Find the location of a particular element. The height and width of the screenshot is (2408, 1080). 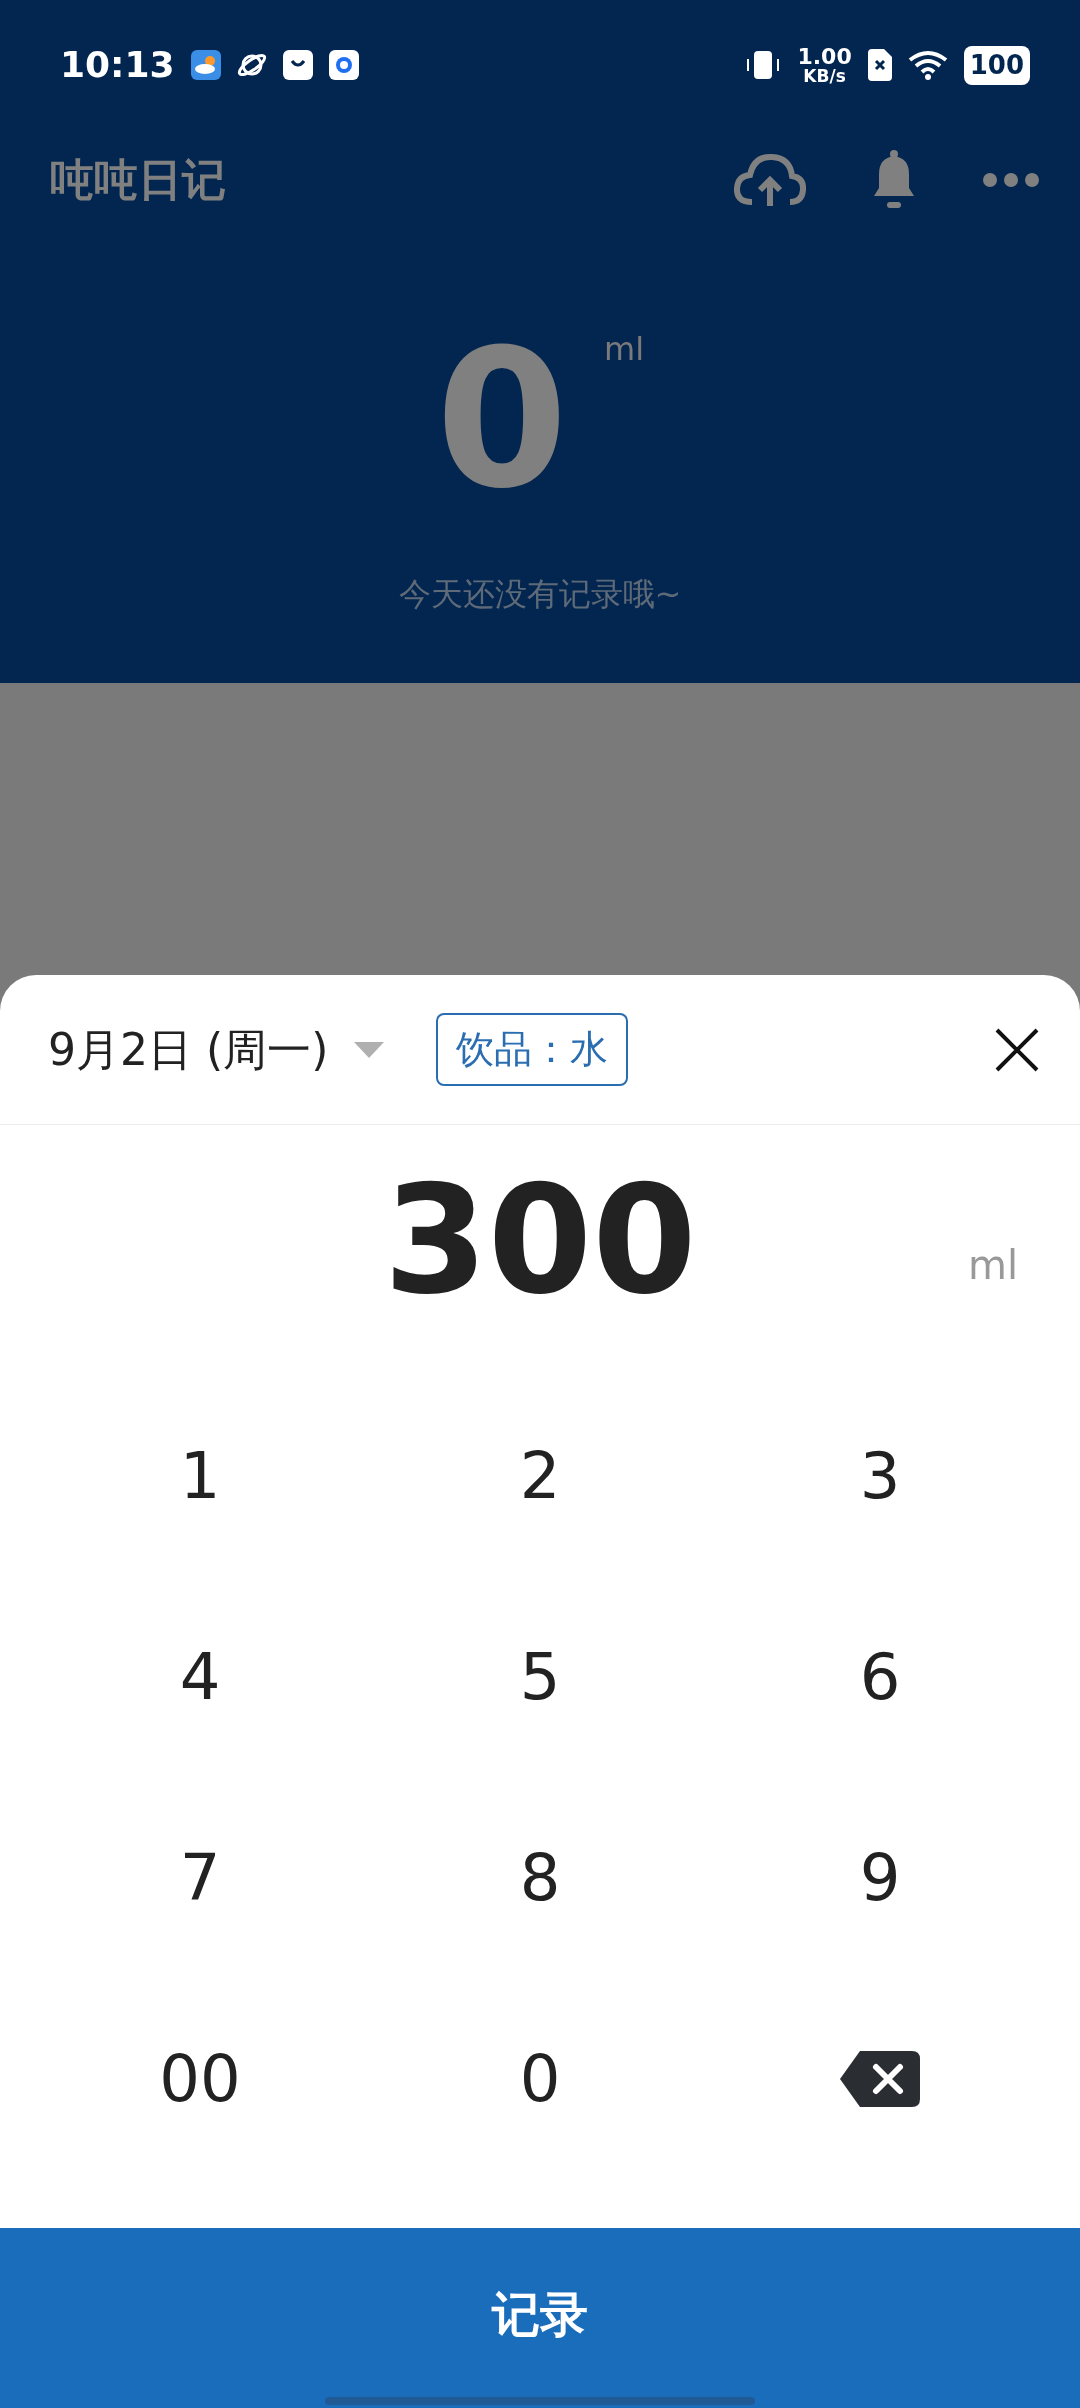

battery-indicator: 100 is located at coordinates (996, 65).